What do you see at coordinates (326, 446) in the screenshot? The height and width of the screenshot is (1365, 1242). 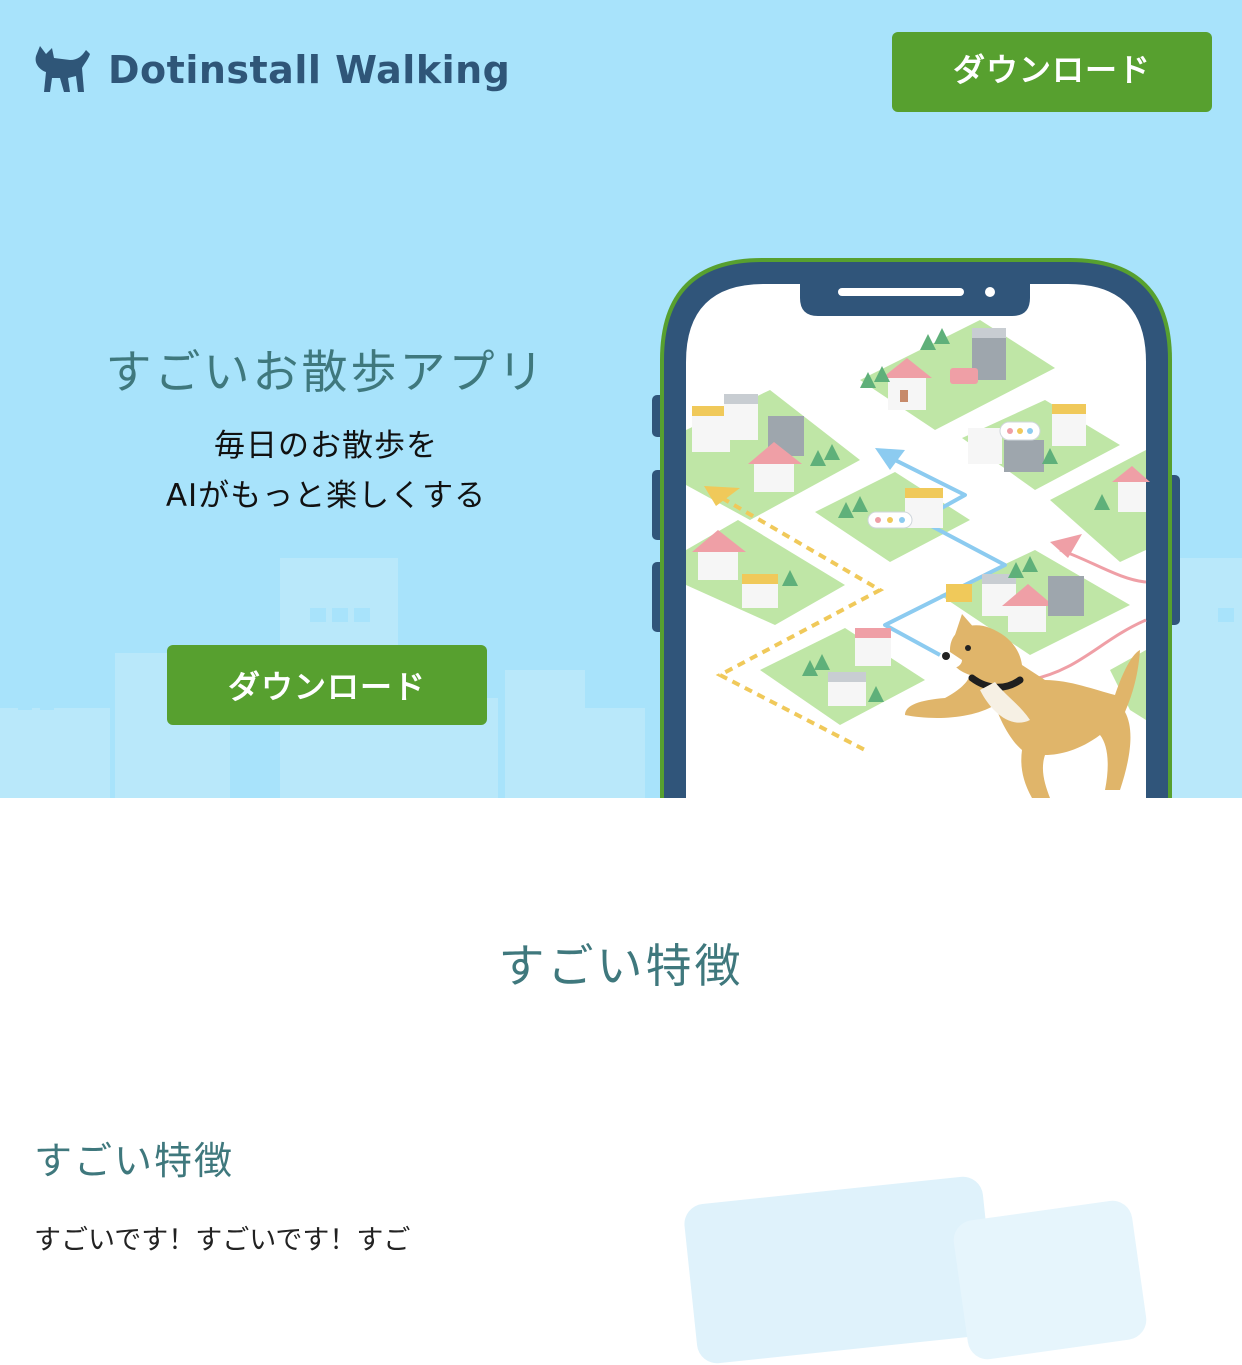 I see `hero-subtitle-line1: 毎日のお散歩を` at bounding box center [326, 446].